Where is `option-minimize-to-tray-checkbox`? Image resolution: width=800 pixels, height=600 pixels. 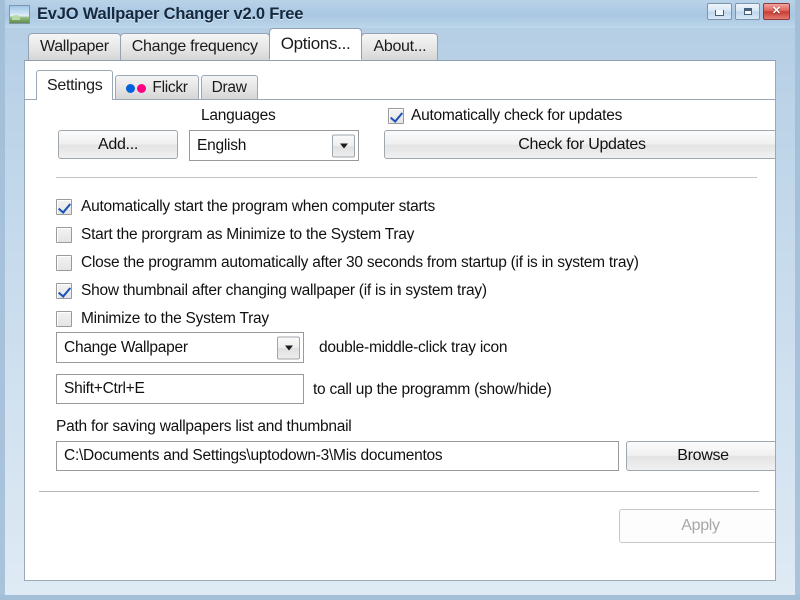
option-minimize-to-tray-checkbox is located at coordinates (64, 319).